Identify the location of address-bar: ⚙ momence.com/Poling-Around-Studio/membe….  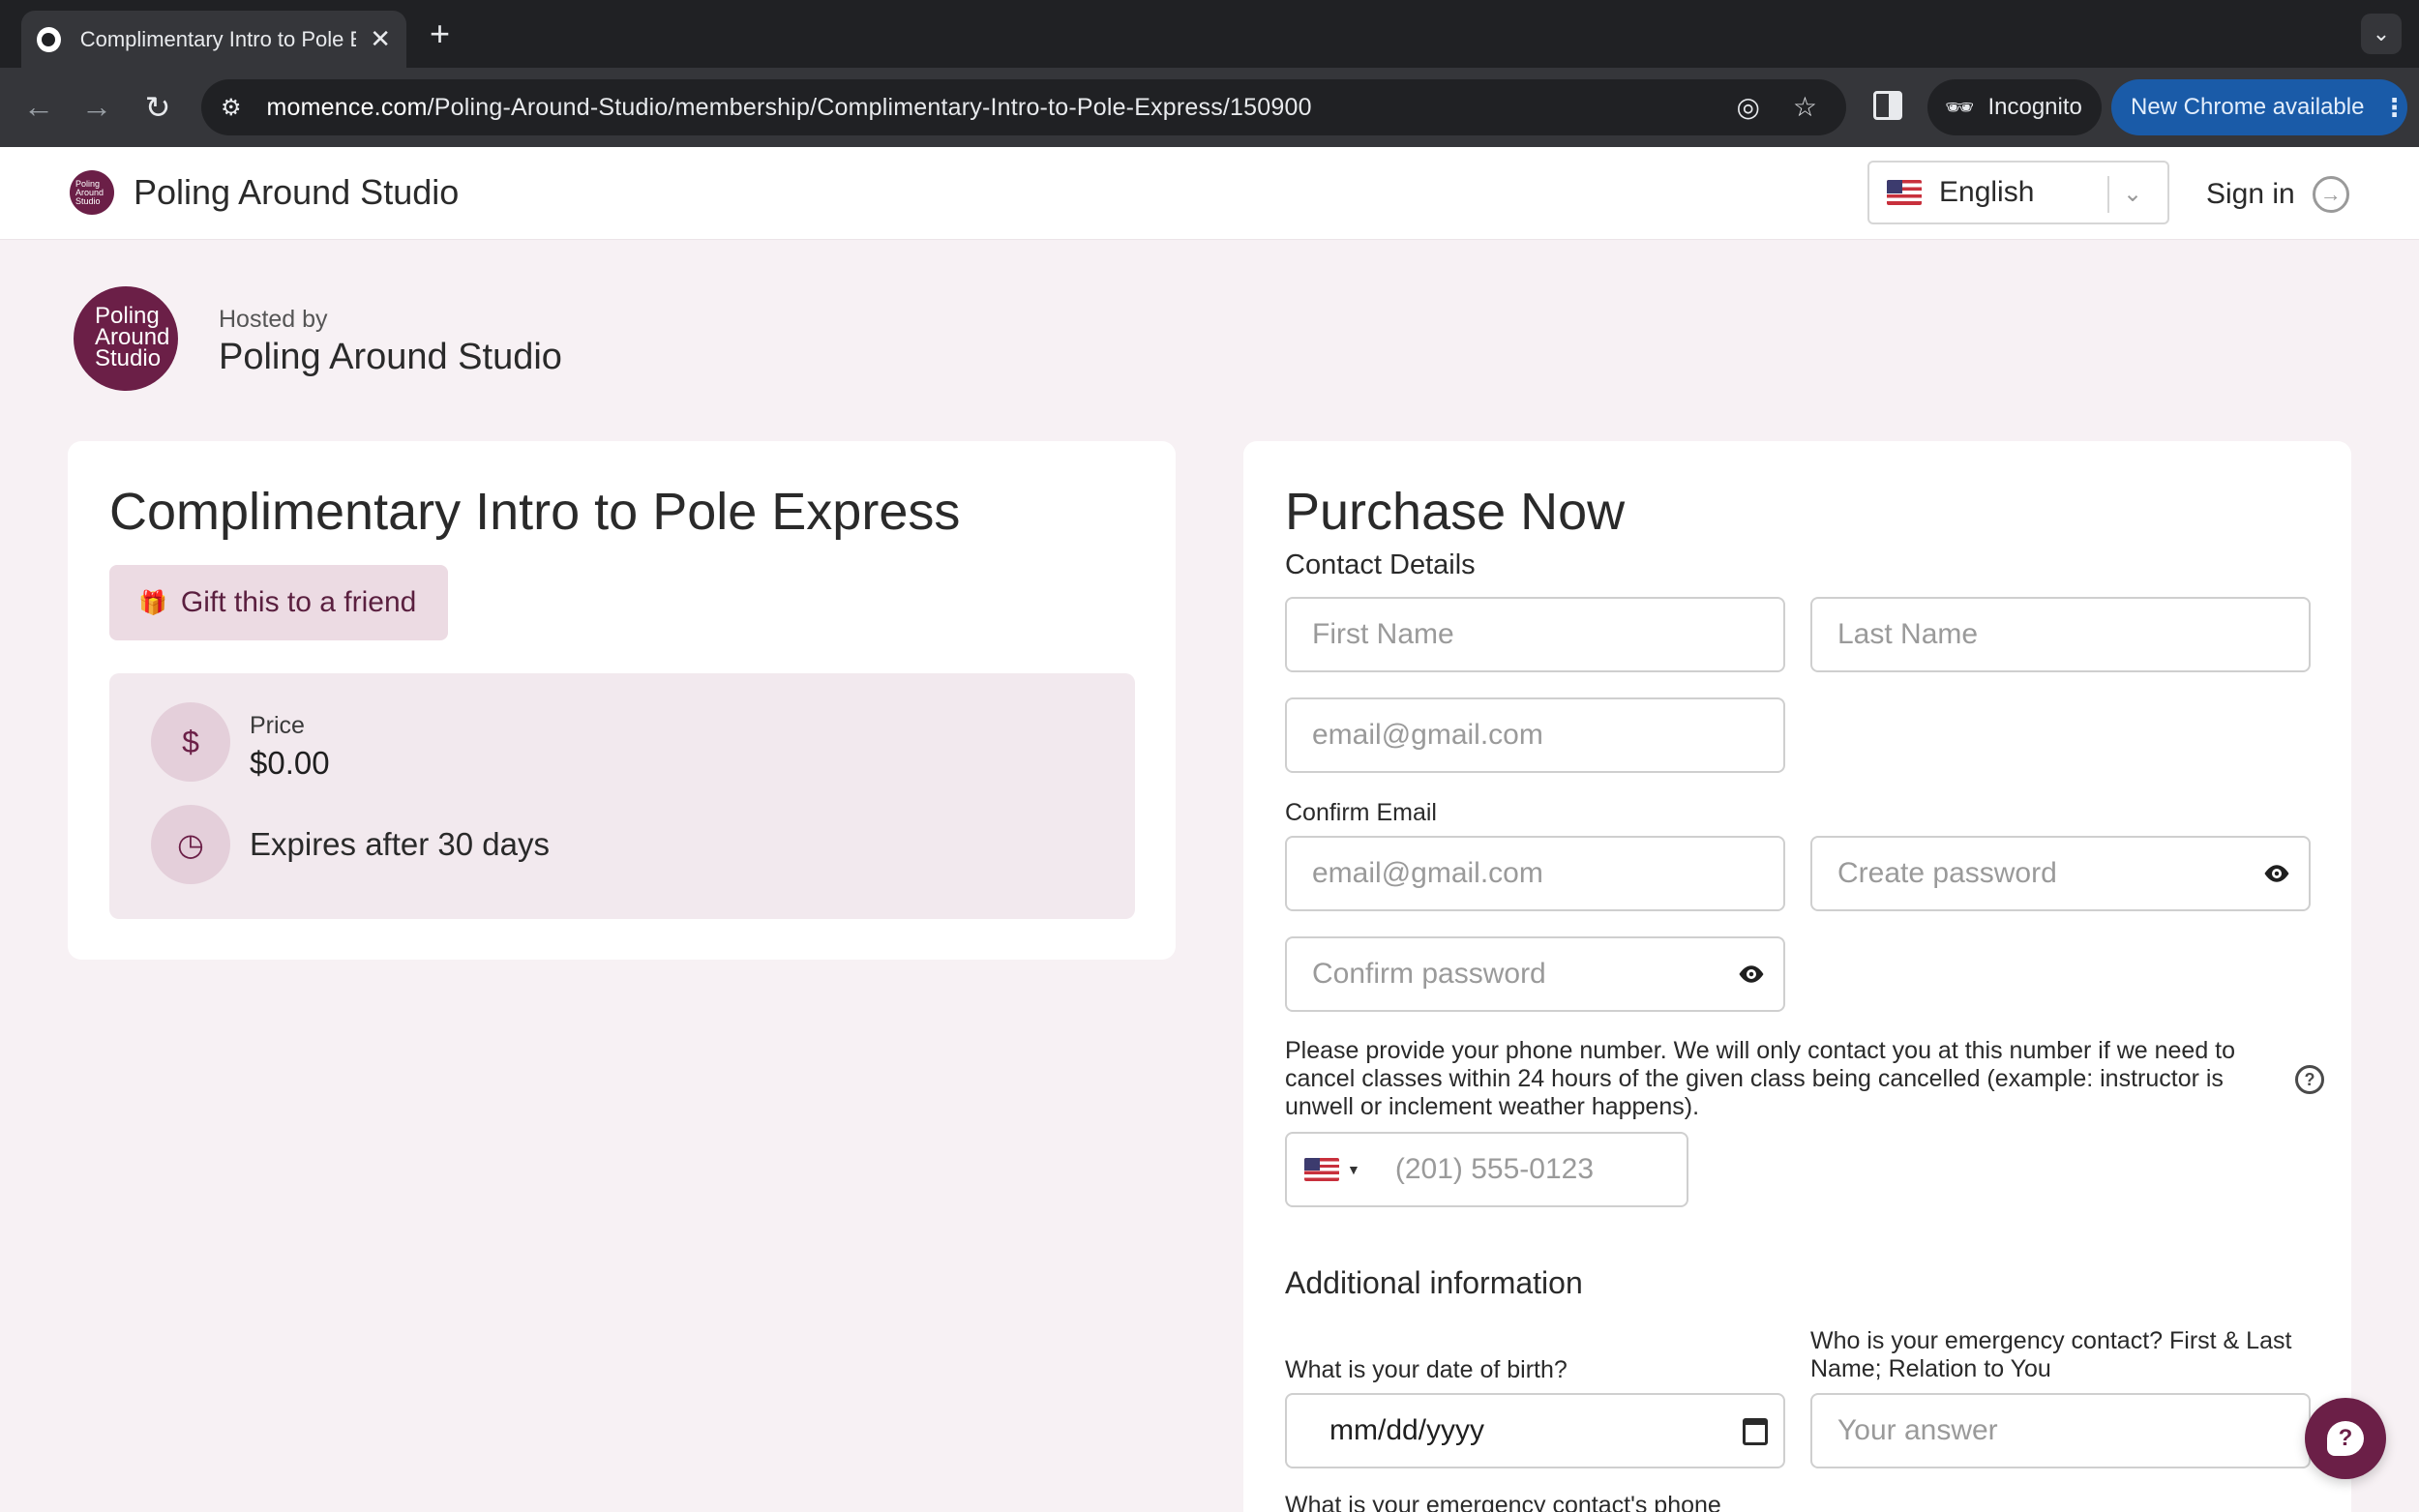
(1023, 107).